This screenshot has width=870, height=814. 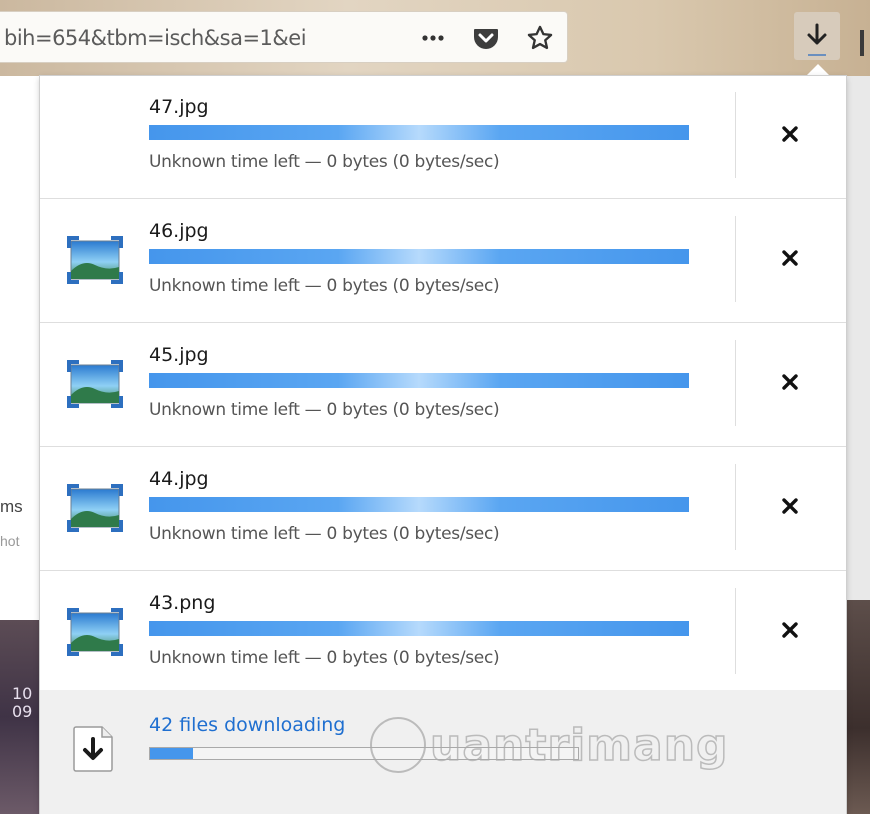 What do you see at coordinates (486, 38) in the screenshot?
I see `pocket-icon` at bounding box center [486, 38].